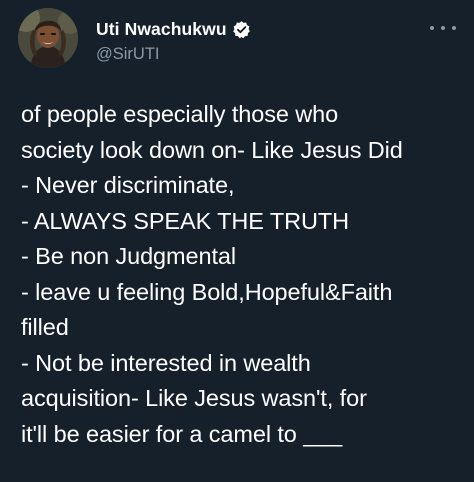 The width and height of the screenshot is (474, 482). I want to click on display-name: Uti Nwachukwu, so click(161, 29).